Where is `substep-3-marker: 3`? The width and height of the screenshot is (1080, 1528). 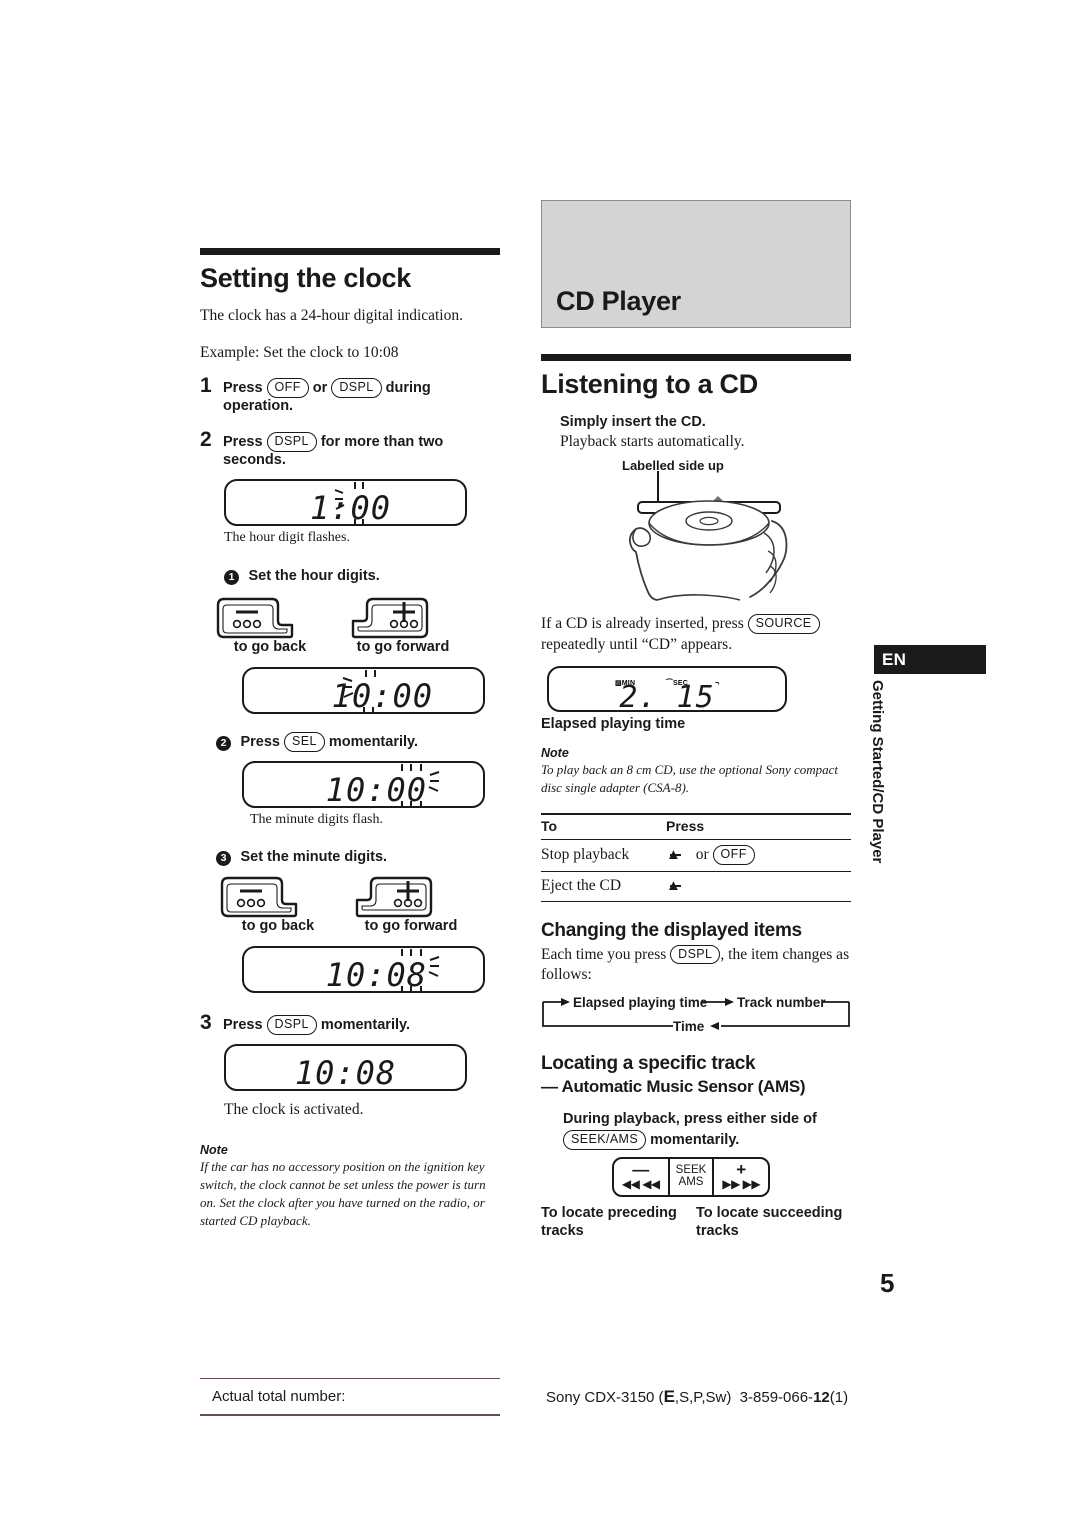 substep-3-marker: 3 is located at coordinates (223, 858).